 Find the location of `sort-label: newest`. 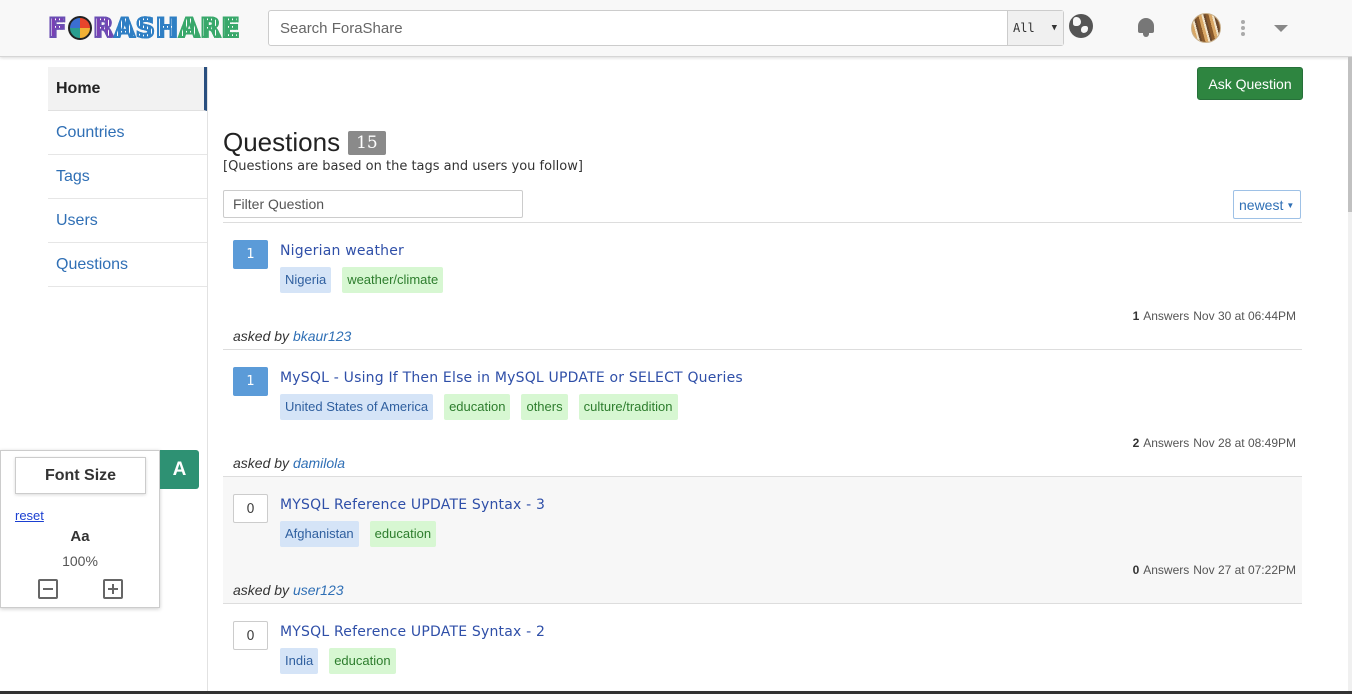

sort-label: newest is located at coordinates (1261, 204).